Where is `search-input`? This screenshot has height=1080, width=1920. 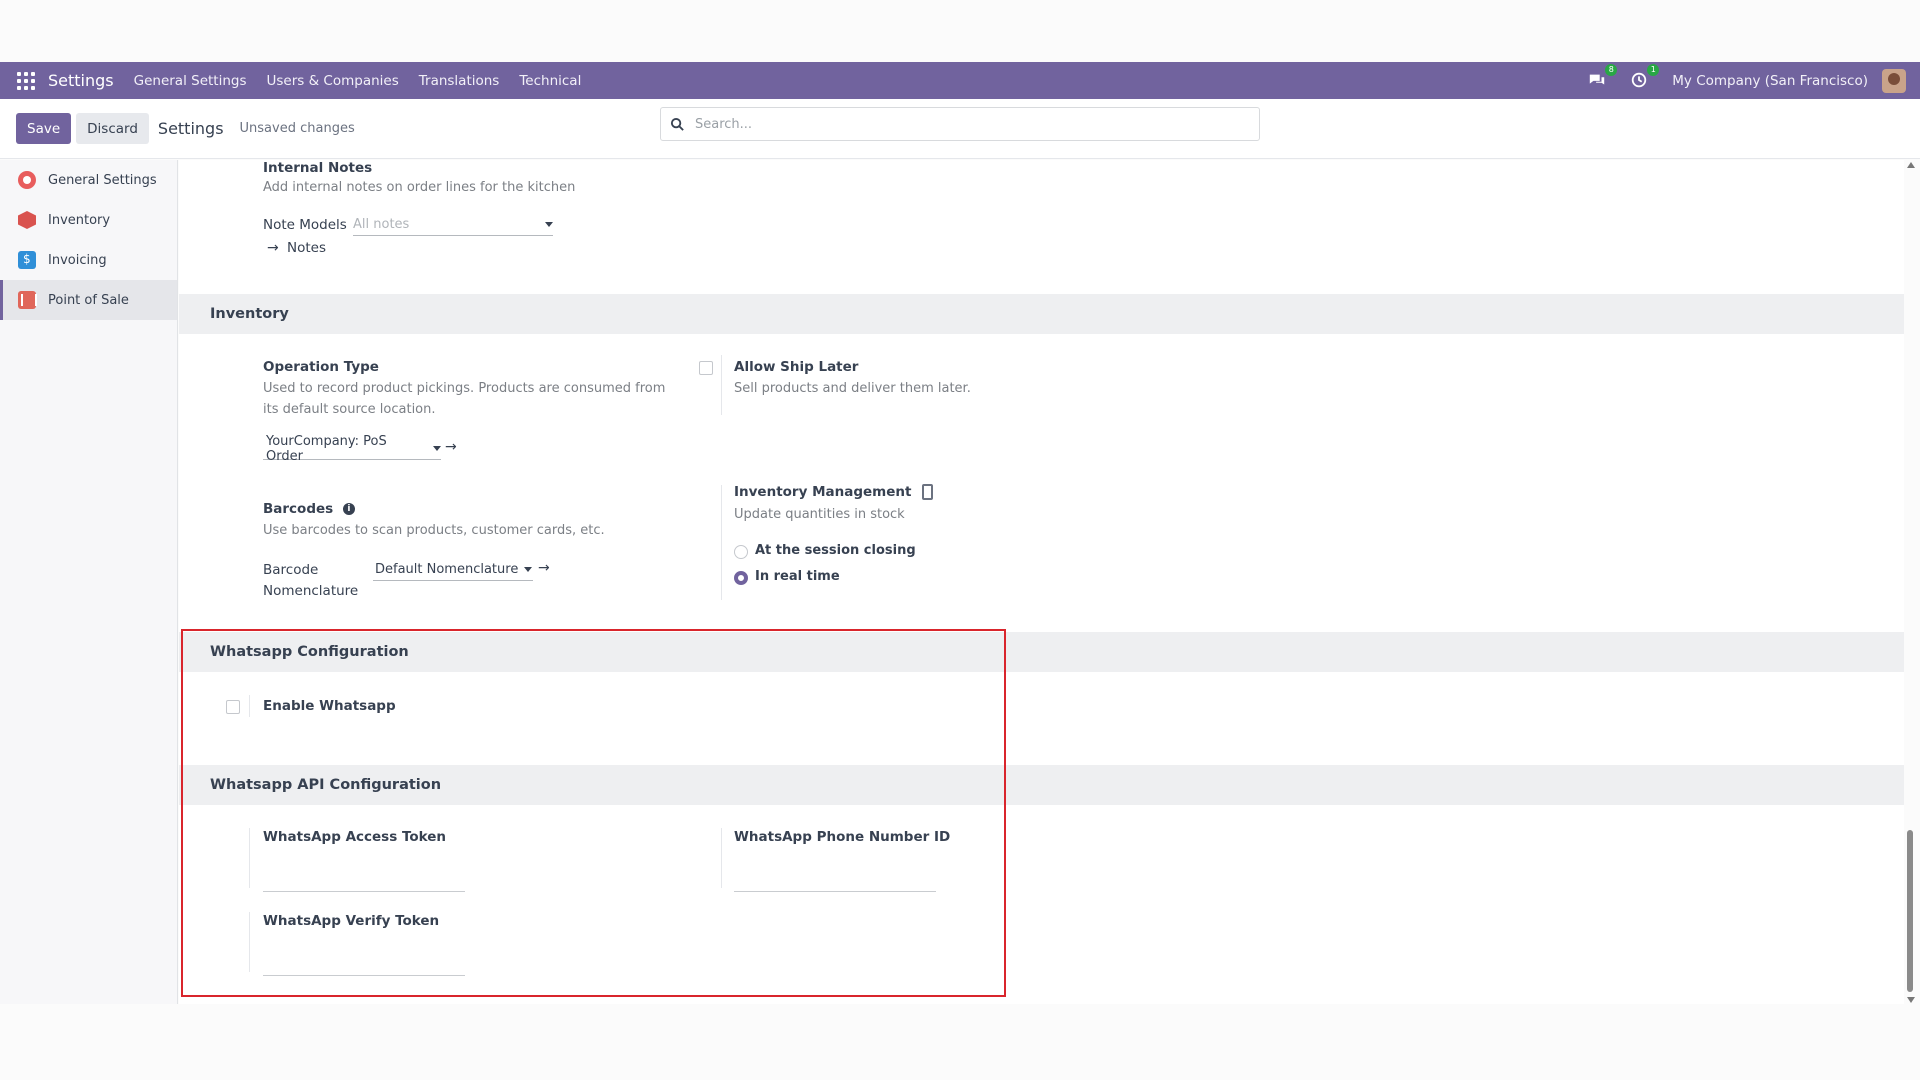
search-input is located at coordinates (965, 124).